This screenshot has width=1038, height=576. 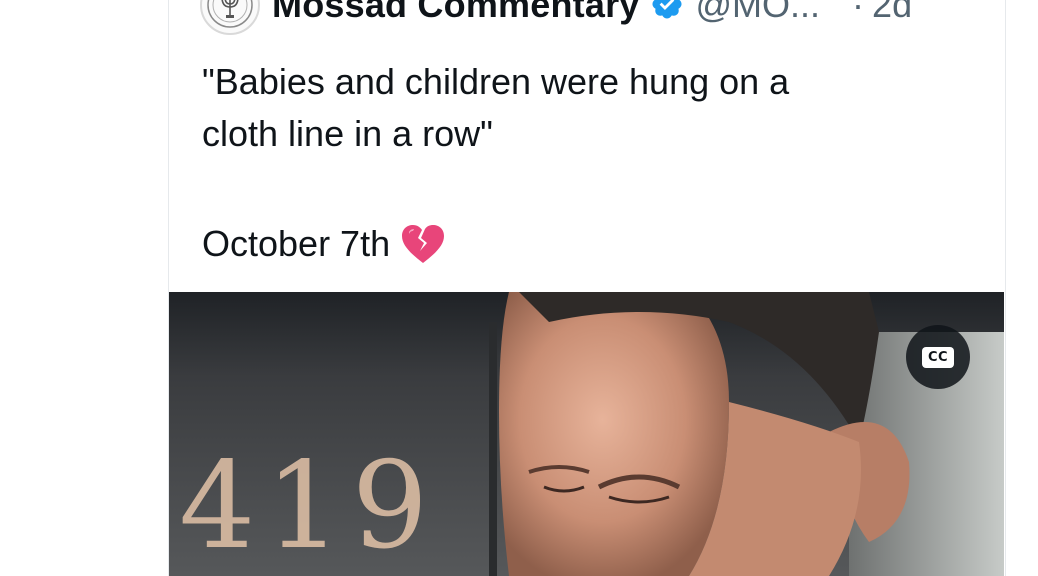 What do you see at coordinates (892, 11) in the screenshot?
I see `post-timestamp: 2d` at bounding box center [892, 11].